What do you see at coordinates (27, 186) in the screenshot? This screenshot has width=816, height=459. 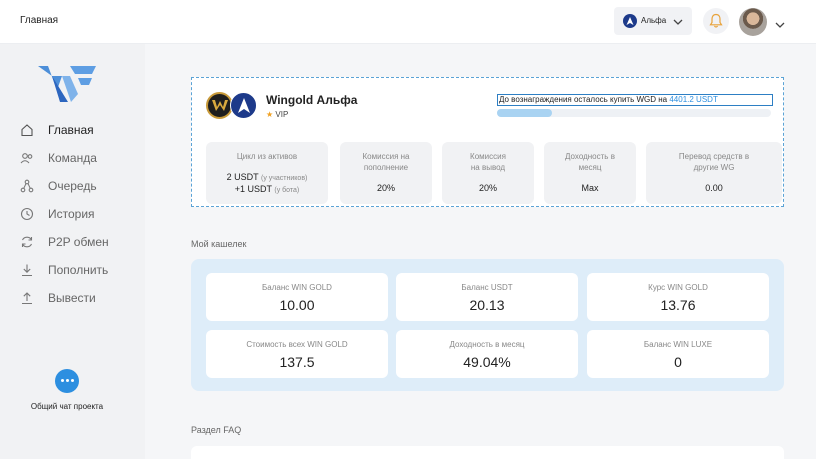 I see `queue-icon` at bounding box center [27, 186].